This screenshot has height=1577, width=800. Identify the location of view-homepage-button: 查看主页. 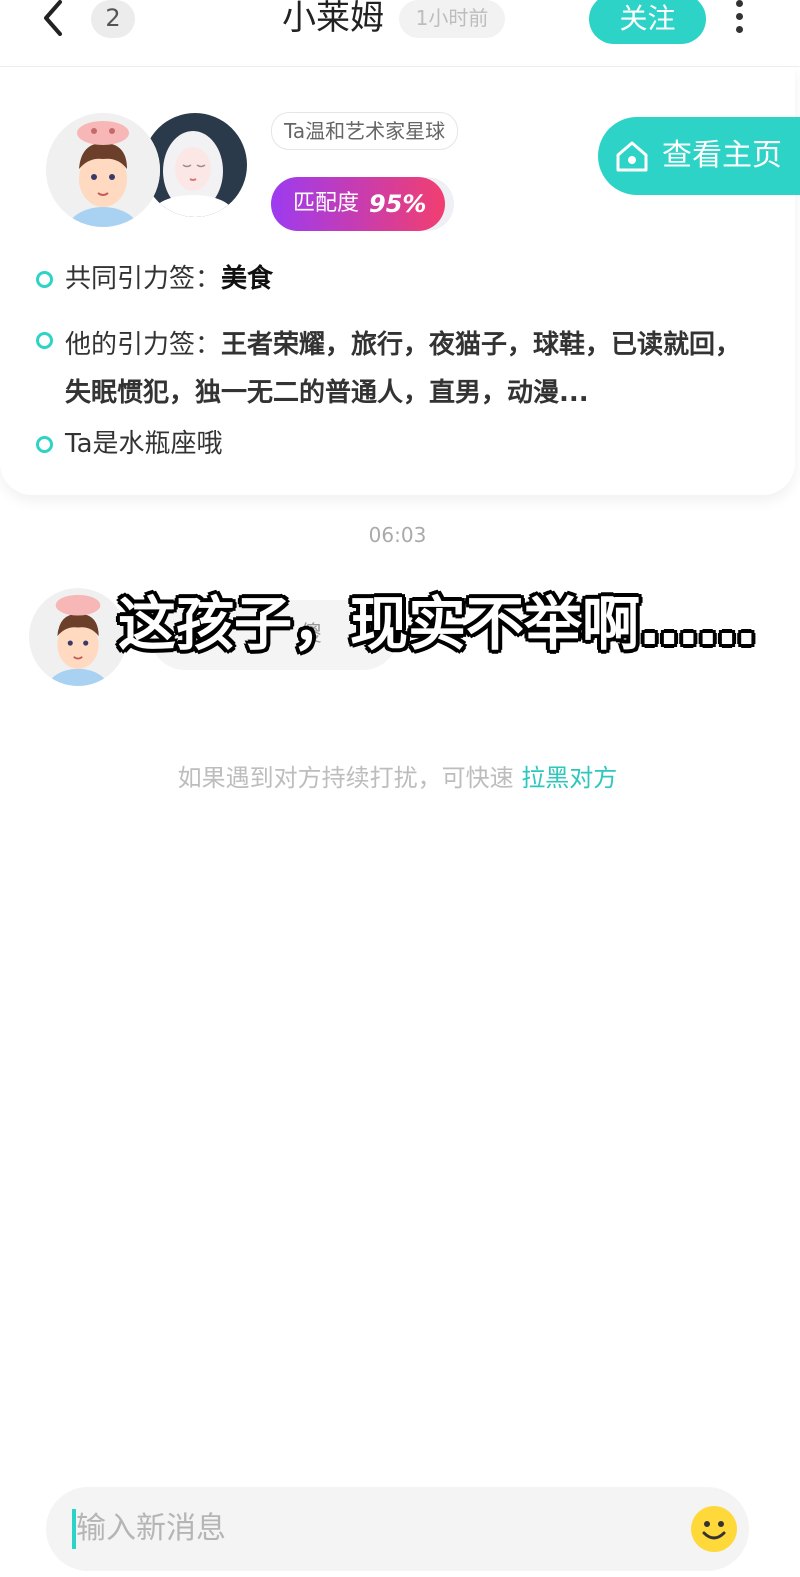
(699, 156).